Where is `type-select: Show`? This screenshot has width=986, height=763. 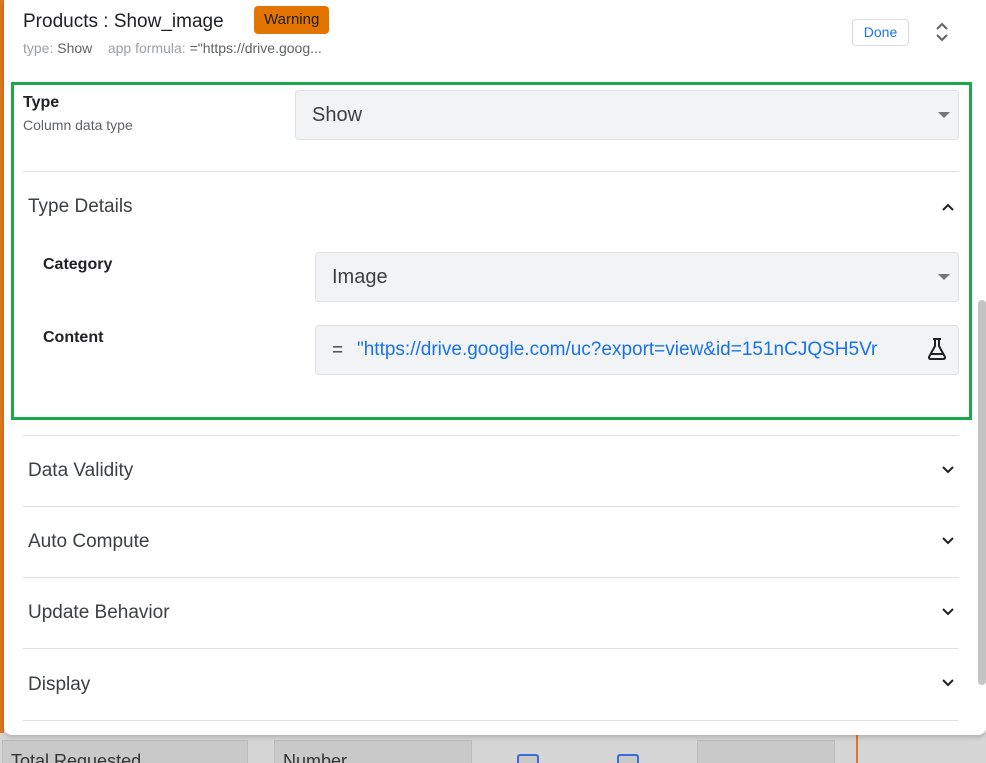 type-select: Show is located at coordinates (627, 115).